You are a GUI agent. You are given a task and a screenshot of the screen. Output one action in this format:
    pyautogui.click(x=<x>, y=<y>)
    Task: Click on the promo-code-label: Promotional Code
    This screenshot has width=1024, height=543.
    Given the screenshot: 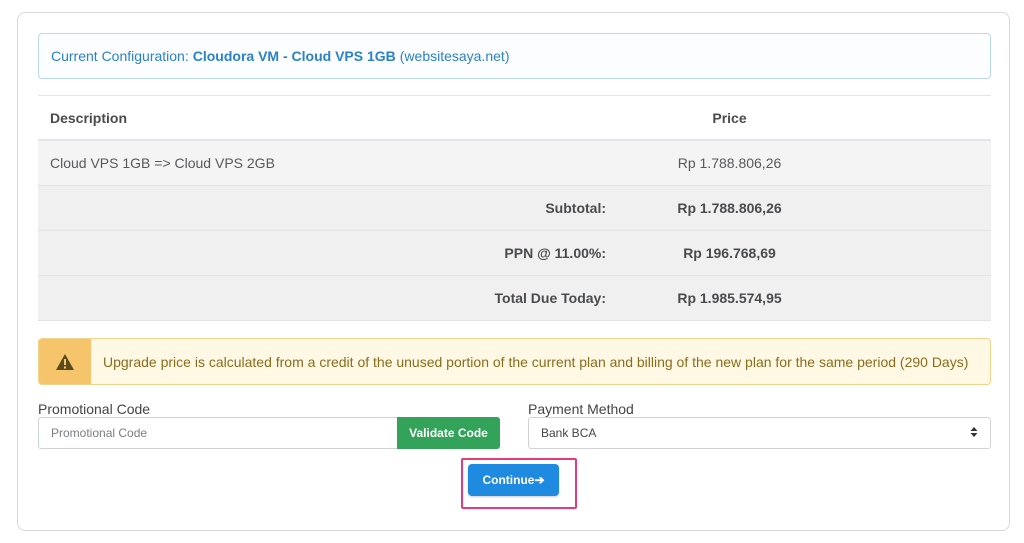 What is the action you would take?
    pyautogui.click(x=94, y=409)
    